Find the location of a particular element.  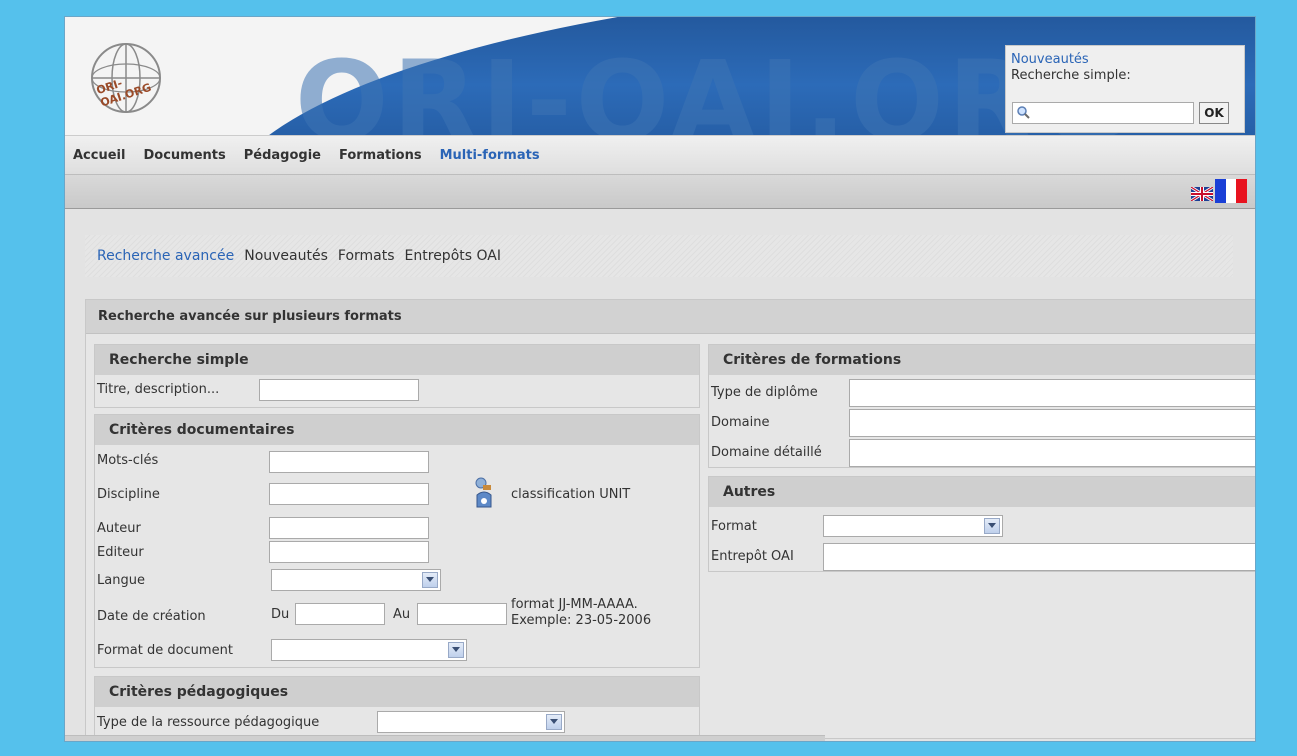

date-du-label: Du is located at coordinates (280, 614).